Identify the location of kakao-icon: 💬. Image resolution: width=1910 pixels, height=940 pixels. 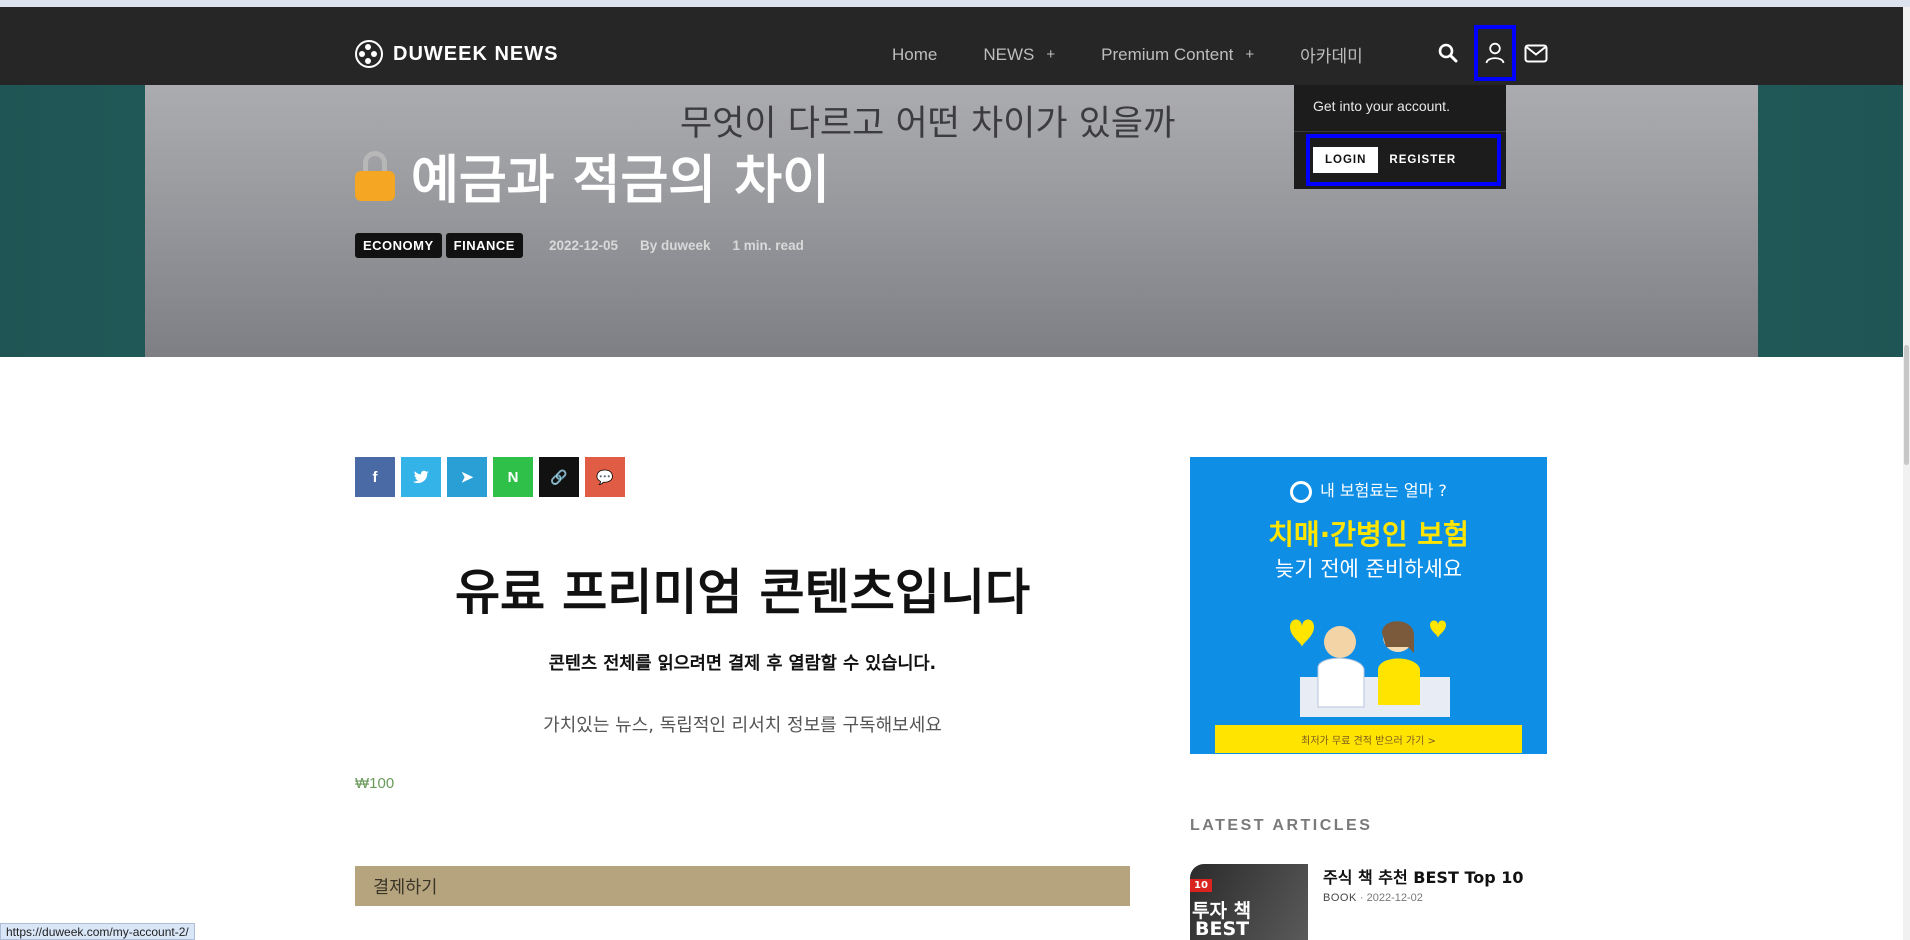
(605, 476).